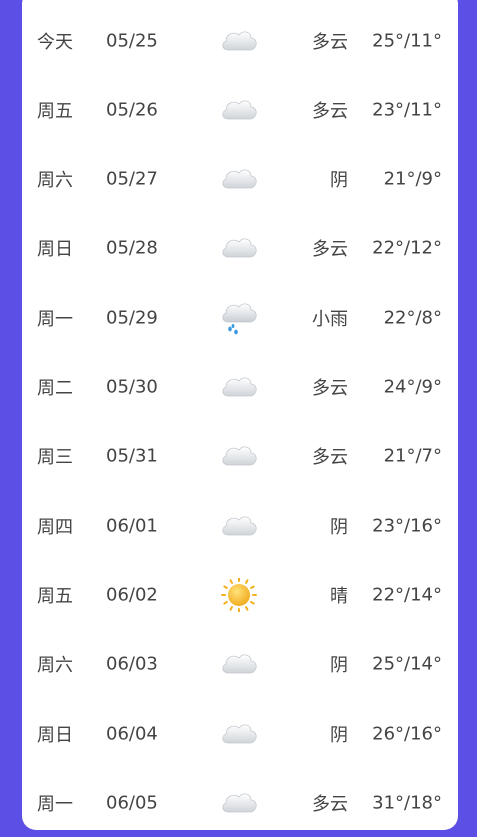 The height and width of the screenshot is (837, 477). I want to click on date-label: 06/05, so click(132, 803).